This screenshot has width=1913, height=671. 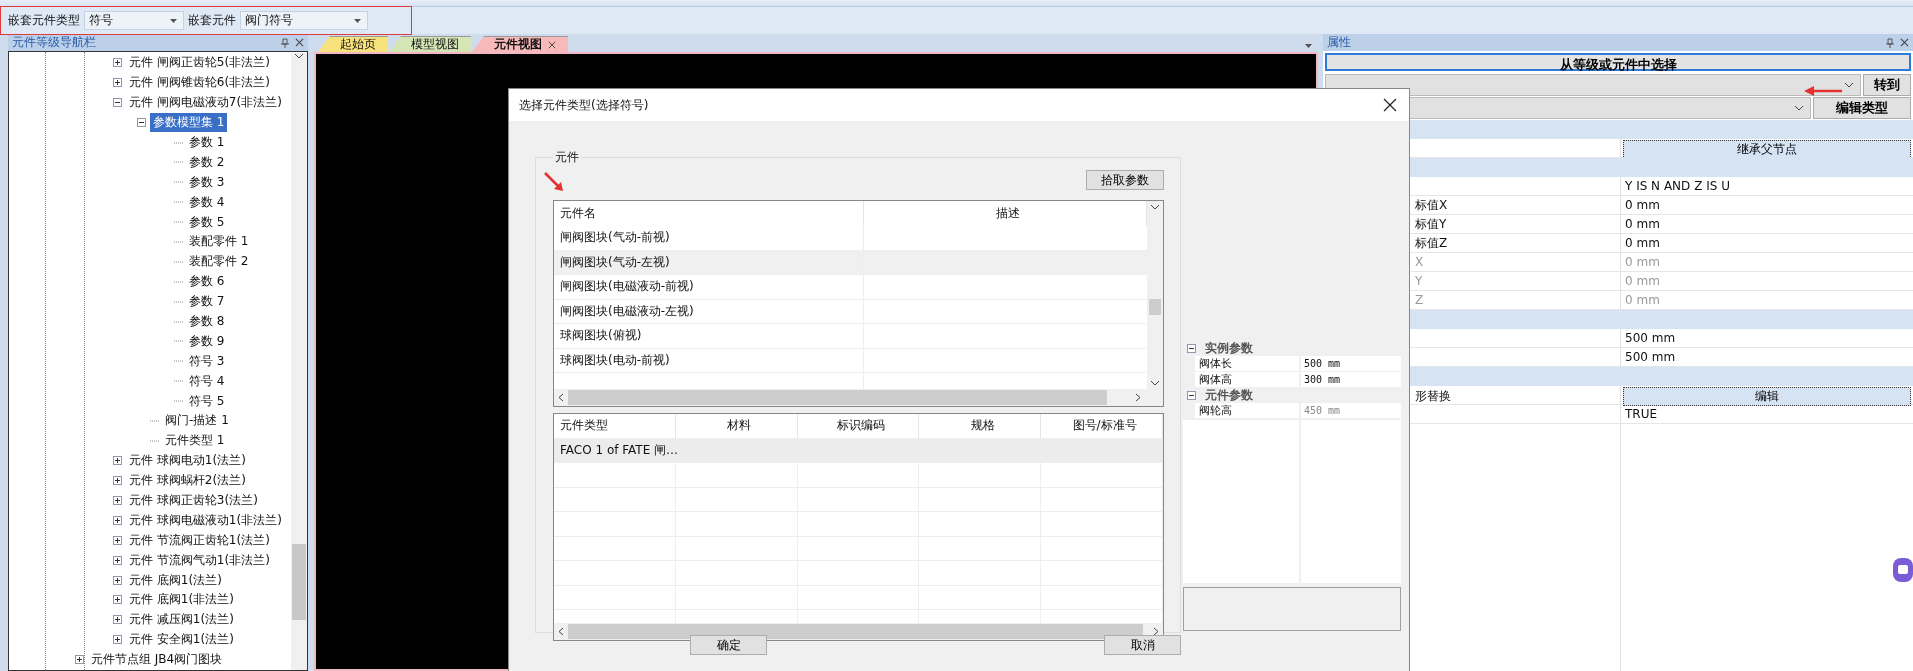 What do you see at coordinates (1125, 180) in the screenshot?
I see `pick-parameters-button: 拾取参数` at bounding box center [1125, 180].